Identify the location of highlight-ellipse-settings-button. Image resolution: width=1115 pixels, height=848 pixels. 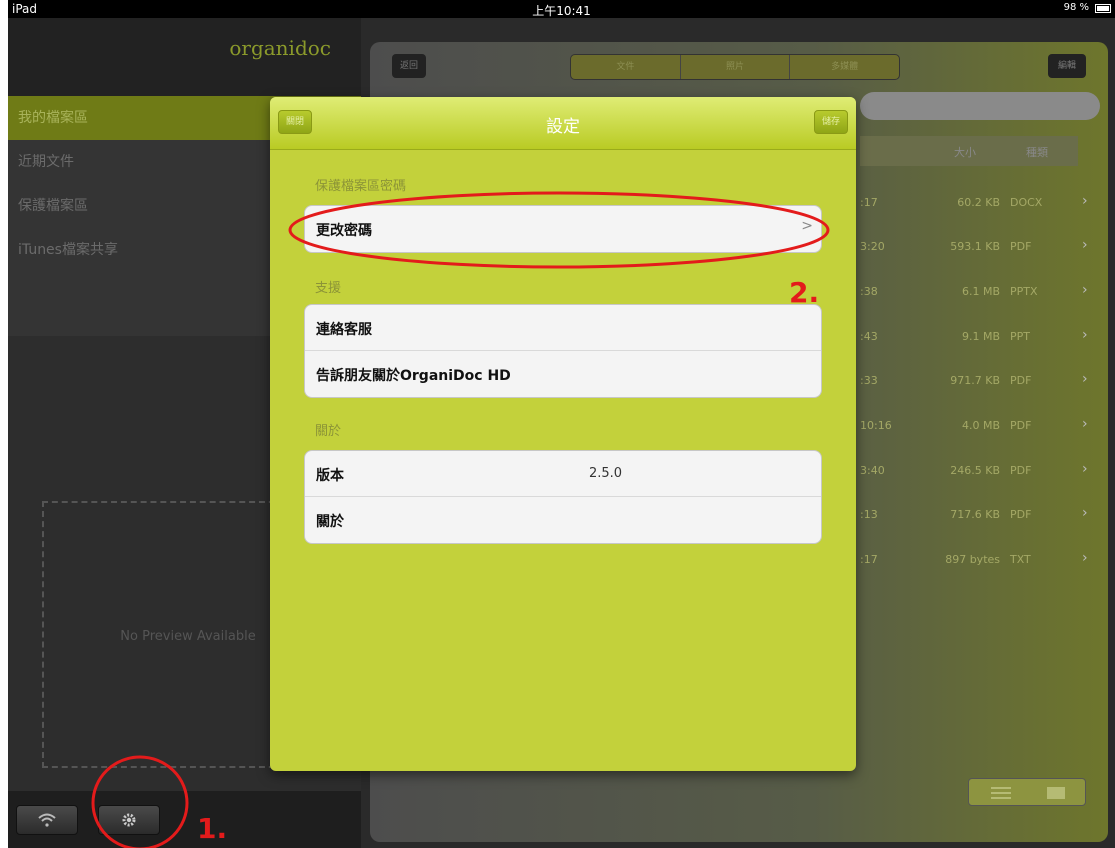
(140, 801).